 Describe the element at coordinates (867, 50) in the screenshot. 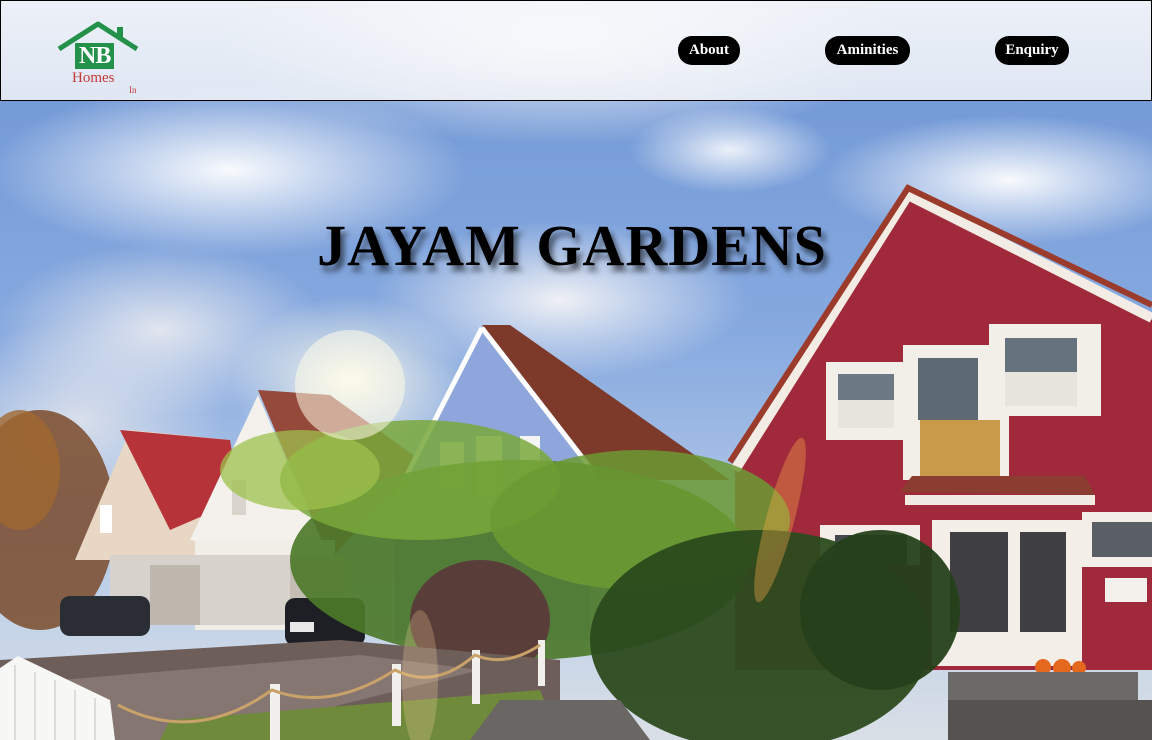

I see `nav-amenities-button: Aminities` at that location.